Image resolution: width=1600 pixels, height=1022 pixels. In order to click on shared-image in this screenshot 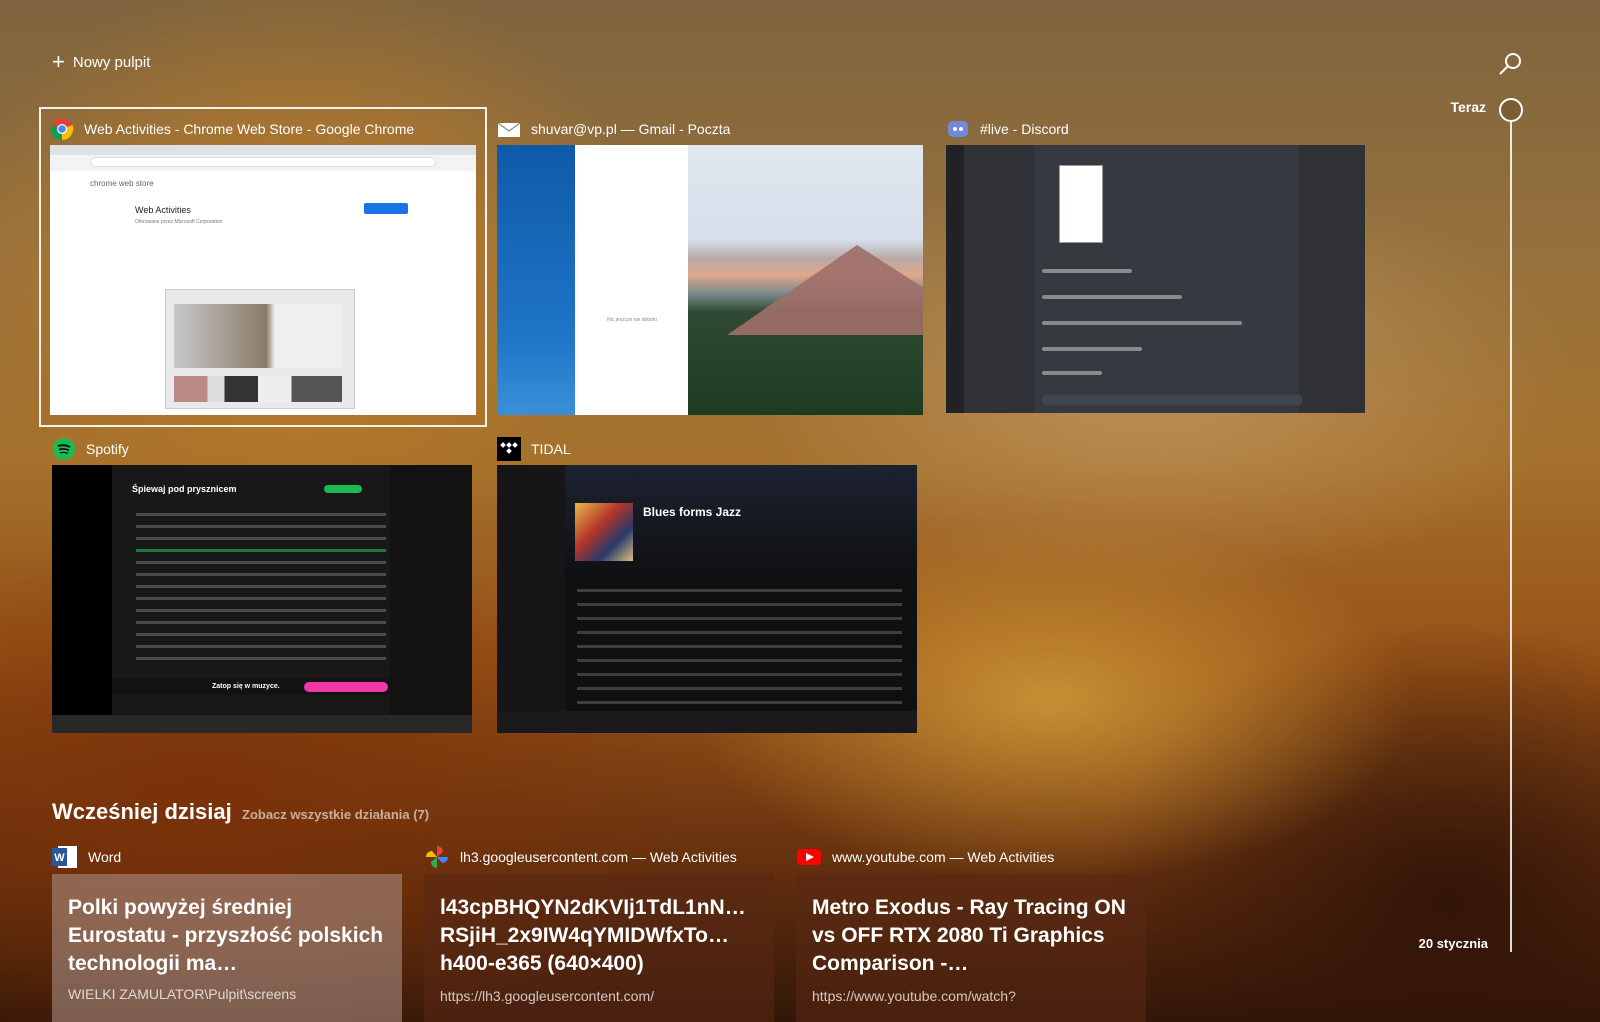, I will do `click(1081, 204)`.